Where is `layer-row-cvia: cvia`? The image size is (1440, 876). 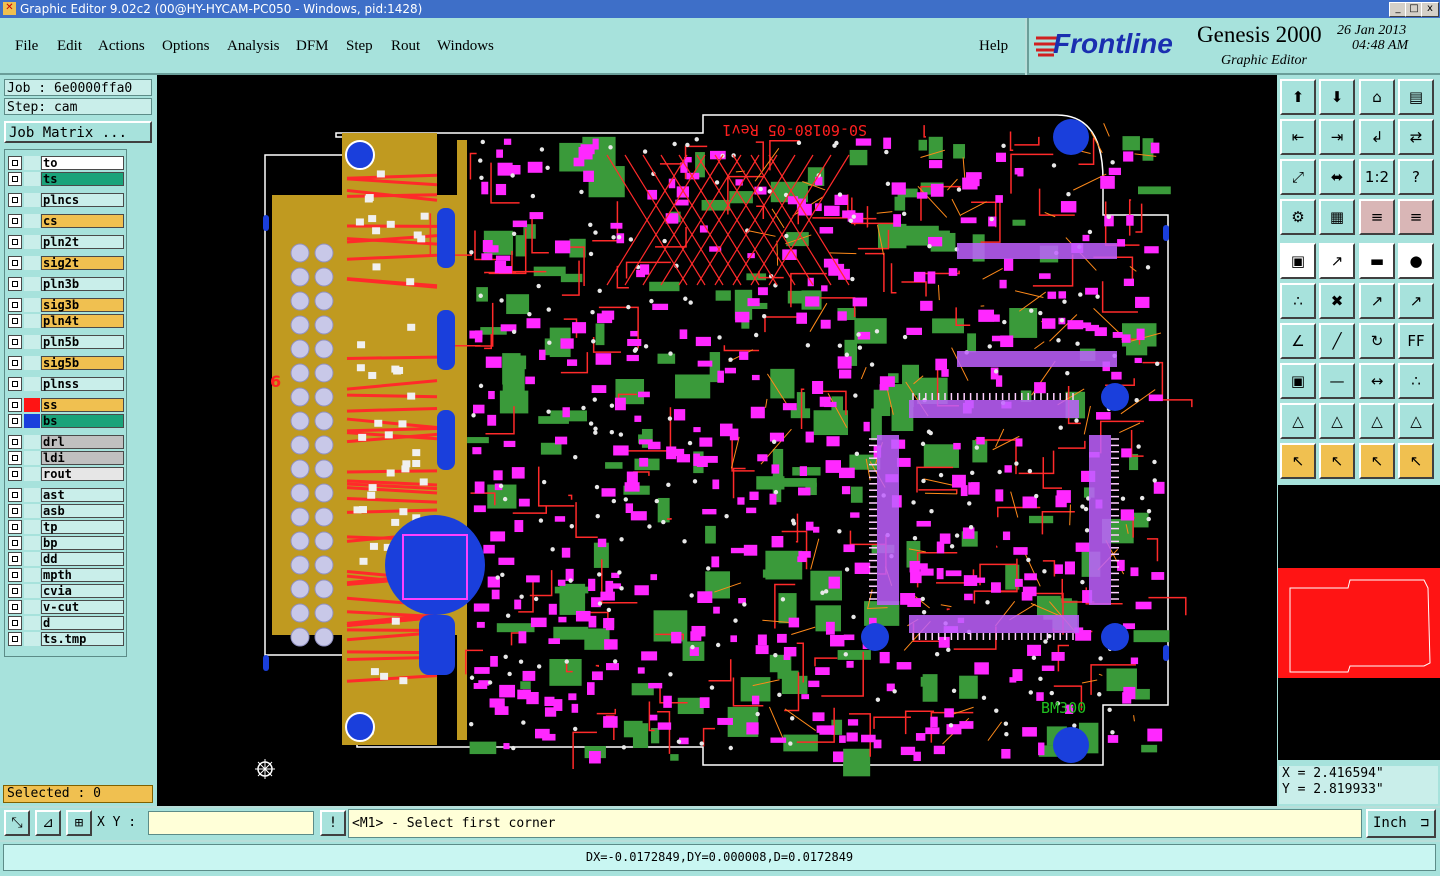
layer-row-cvia: cvia is located at coordinates (66, 591).